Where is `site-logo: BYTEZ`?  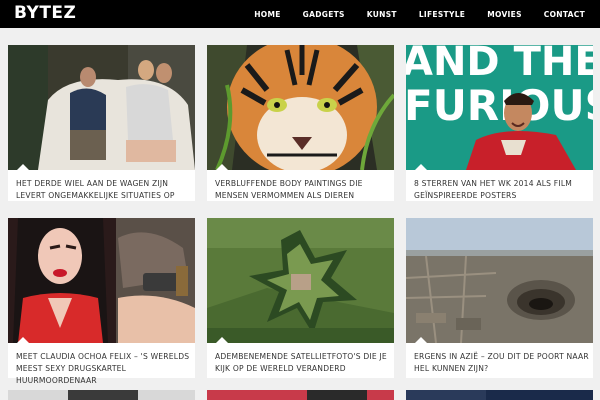
site-logo: BYTEZ is located at coordinates (45, 13).